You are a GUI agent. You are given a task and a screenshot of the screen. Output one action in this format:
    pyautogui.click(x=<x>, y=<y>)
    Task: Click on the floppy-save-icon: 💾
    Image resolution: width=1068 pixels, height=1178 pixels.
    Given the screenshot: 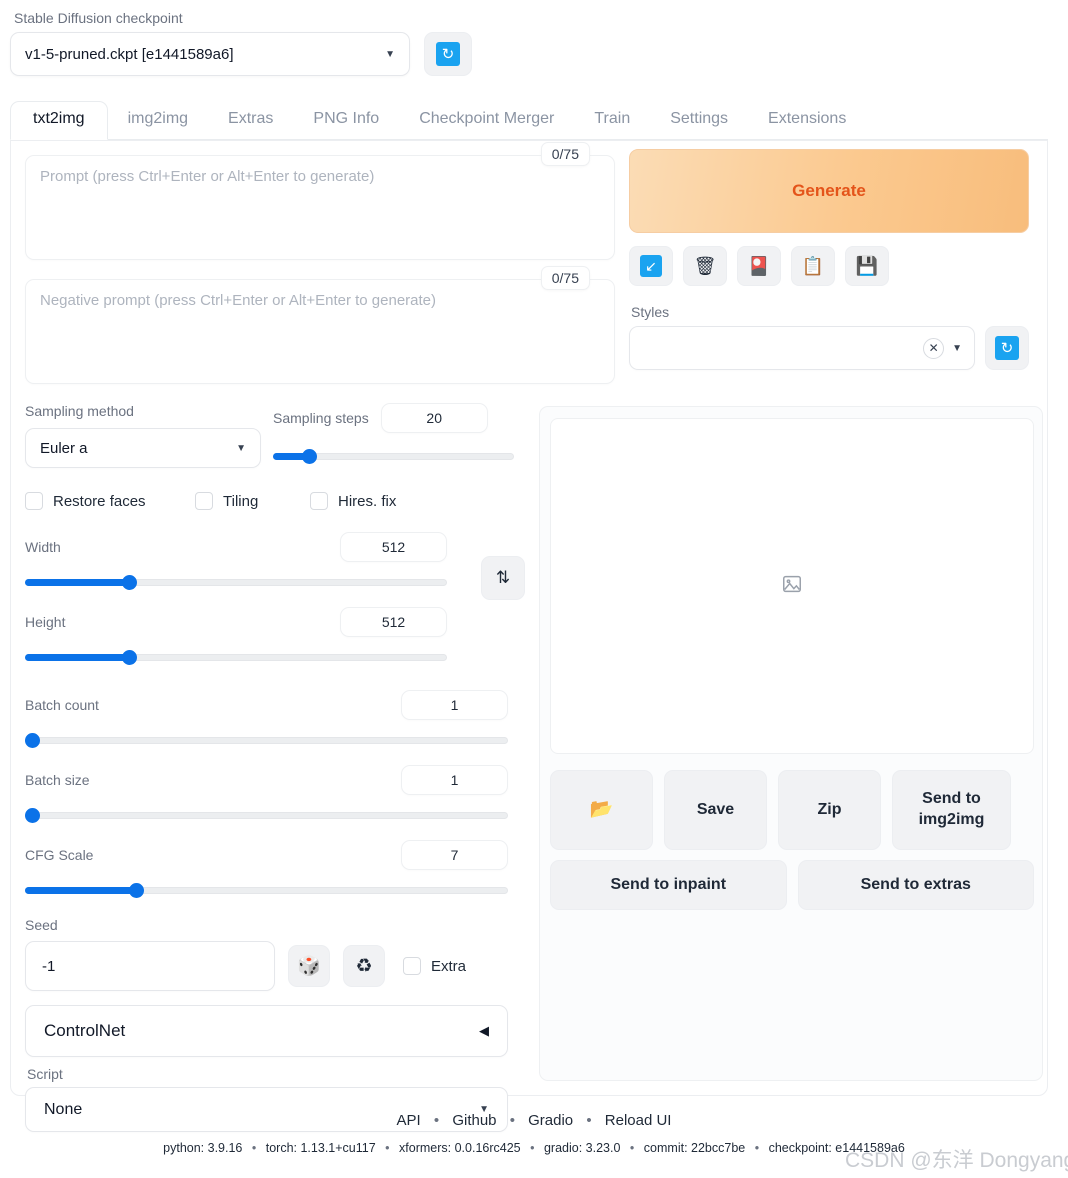 What is the action you would take?
    pyautogui.click(x=867, y=265)
    